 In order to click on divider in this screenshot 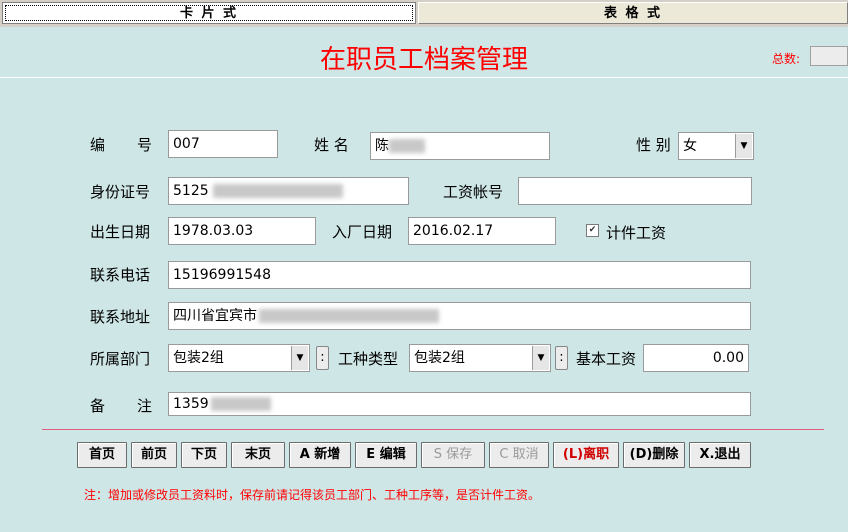, I will do `click(433, 429)`.